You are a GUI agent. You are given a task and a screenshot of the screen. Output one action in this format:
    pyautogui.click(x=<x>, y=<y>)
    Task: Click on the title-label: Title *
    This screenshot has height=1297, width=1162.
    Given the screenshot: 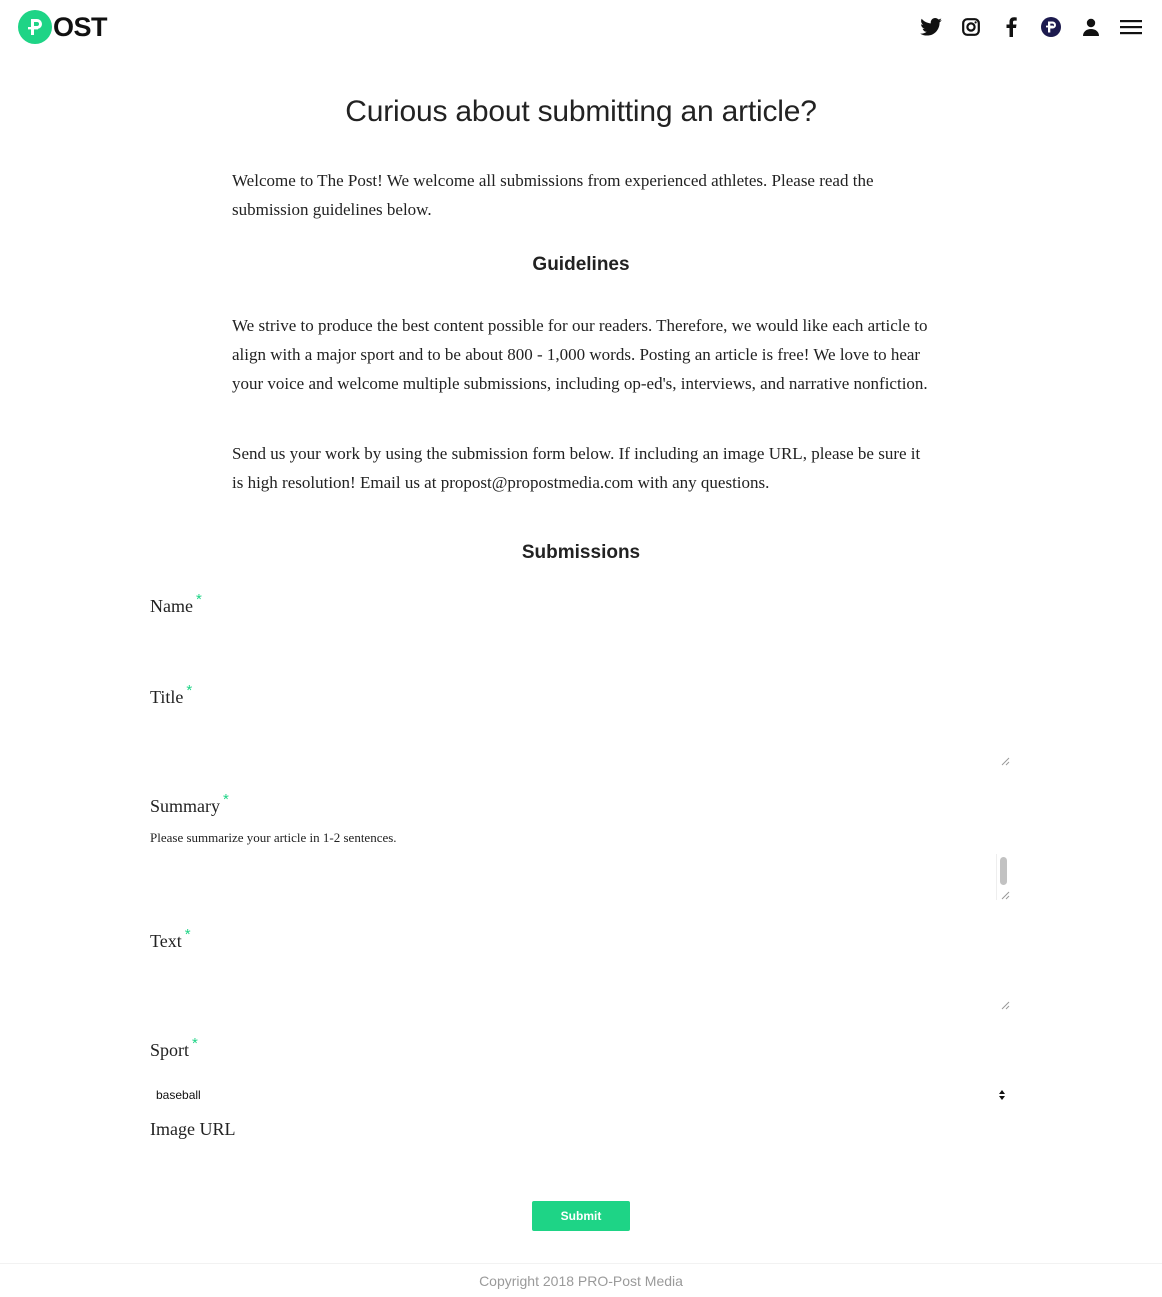 What is the action you would take?
    pyautogui.click(x=171, y=695)
    